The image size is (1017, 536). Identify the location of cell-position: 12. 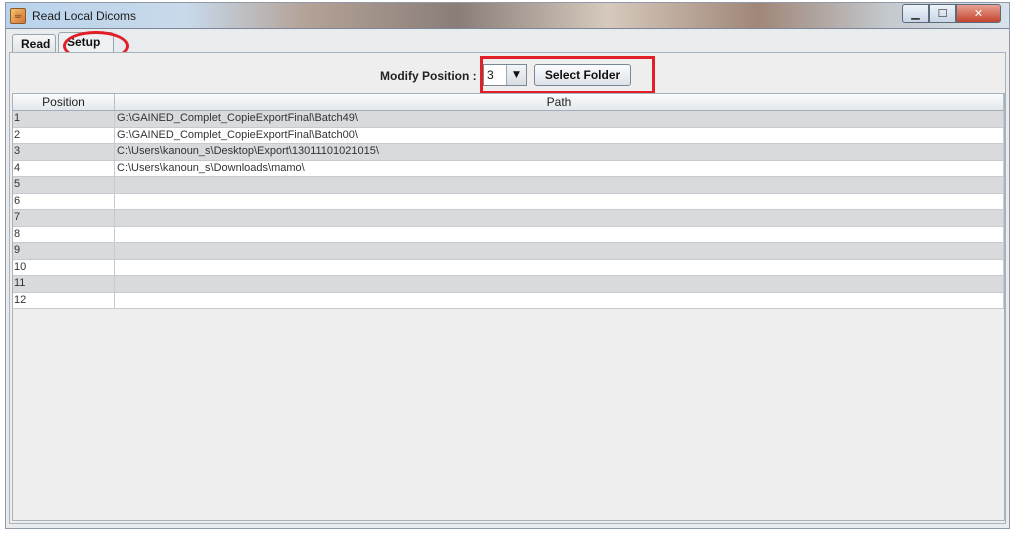
(64, 300).